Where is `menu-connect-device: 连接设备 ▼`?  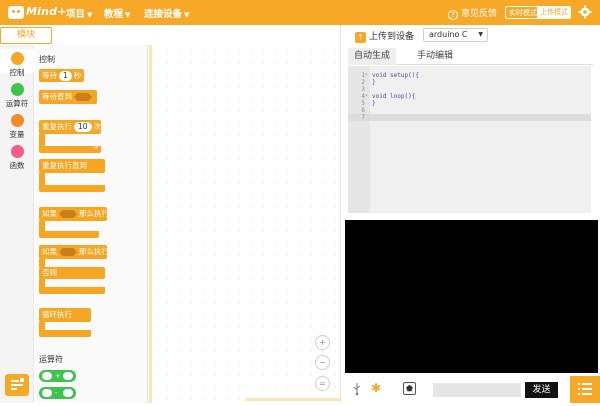 menu-connect-device: 连接设备 ▼ is located at coordinates (166, 13).